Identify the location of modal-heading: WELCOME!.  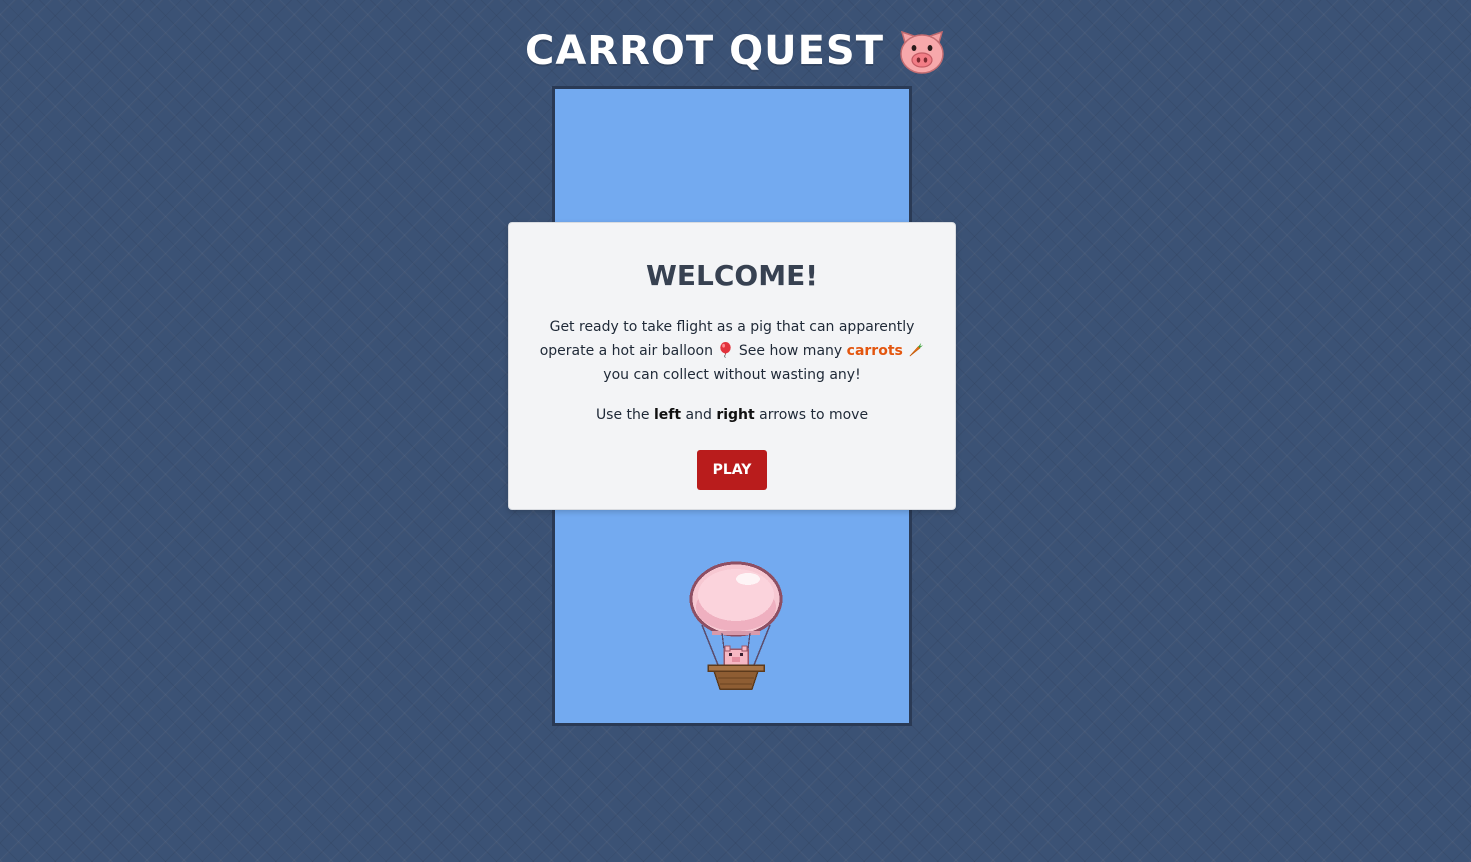
(732, 275).